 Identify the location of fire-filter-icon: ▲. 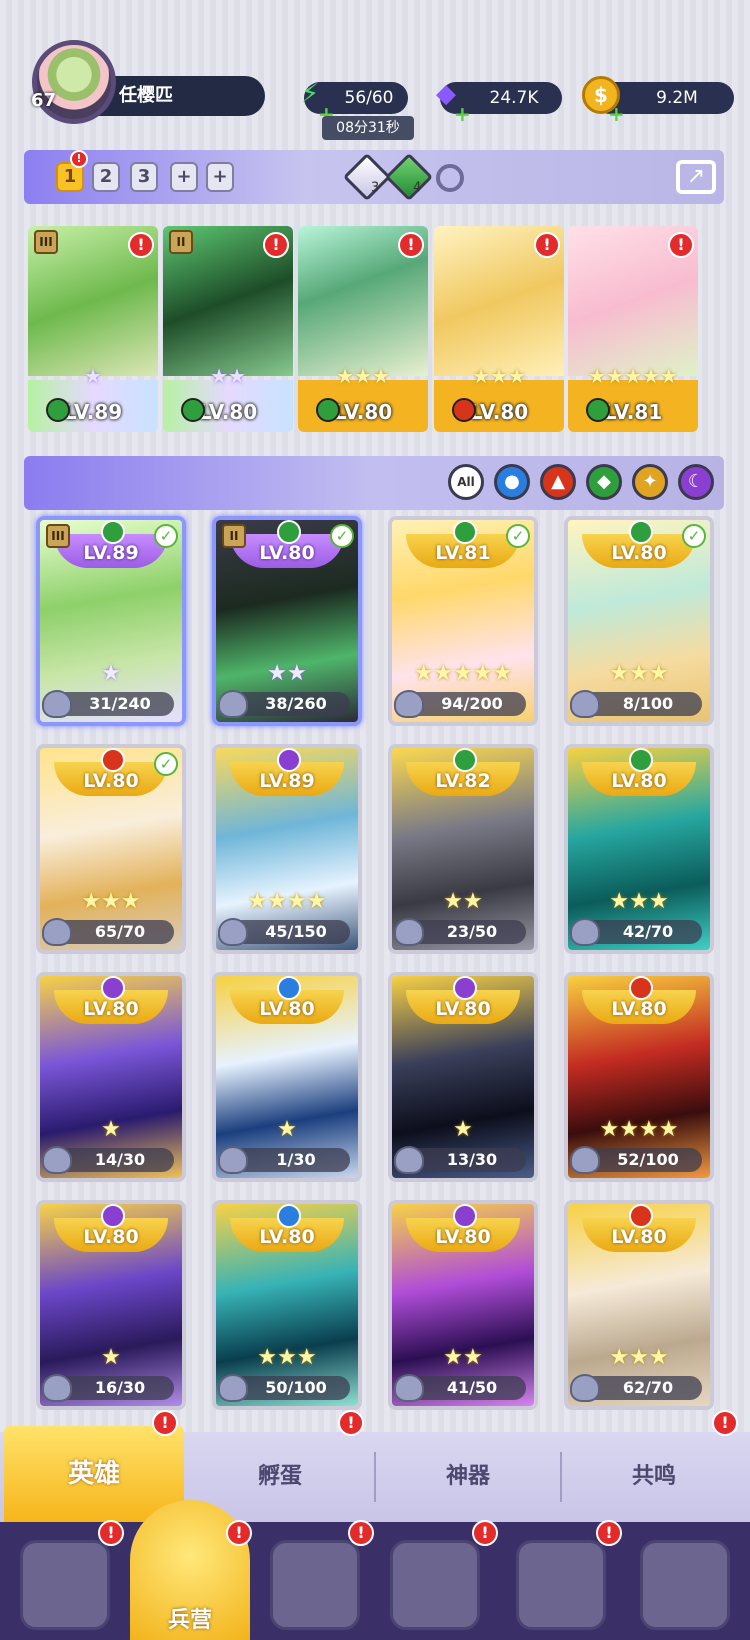
(558, 482).